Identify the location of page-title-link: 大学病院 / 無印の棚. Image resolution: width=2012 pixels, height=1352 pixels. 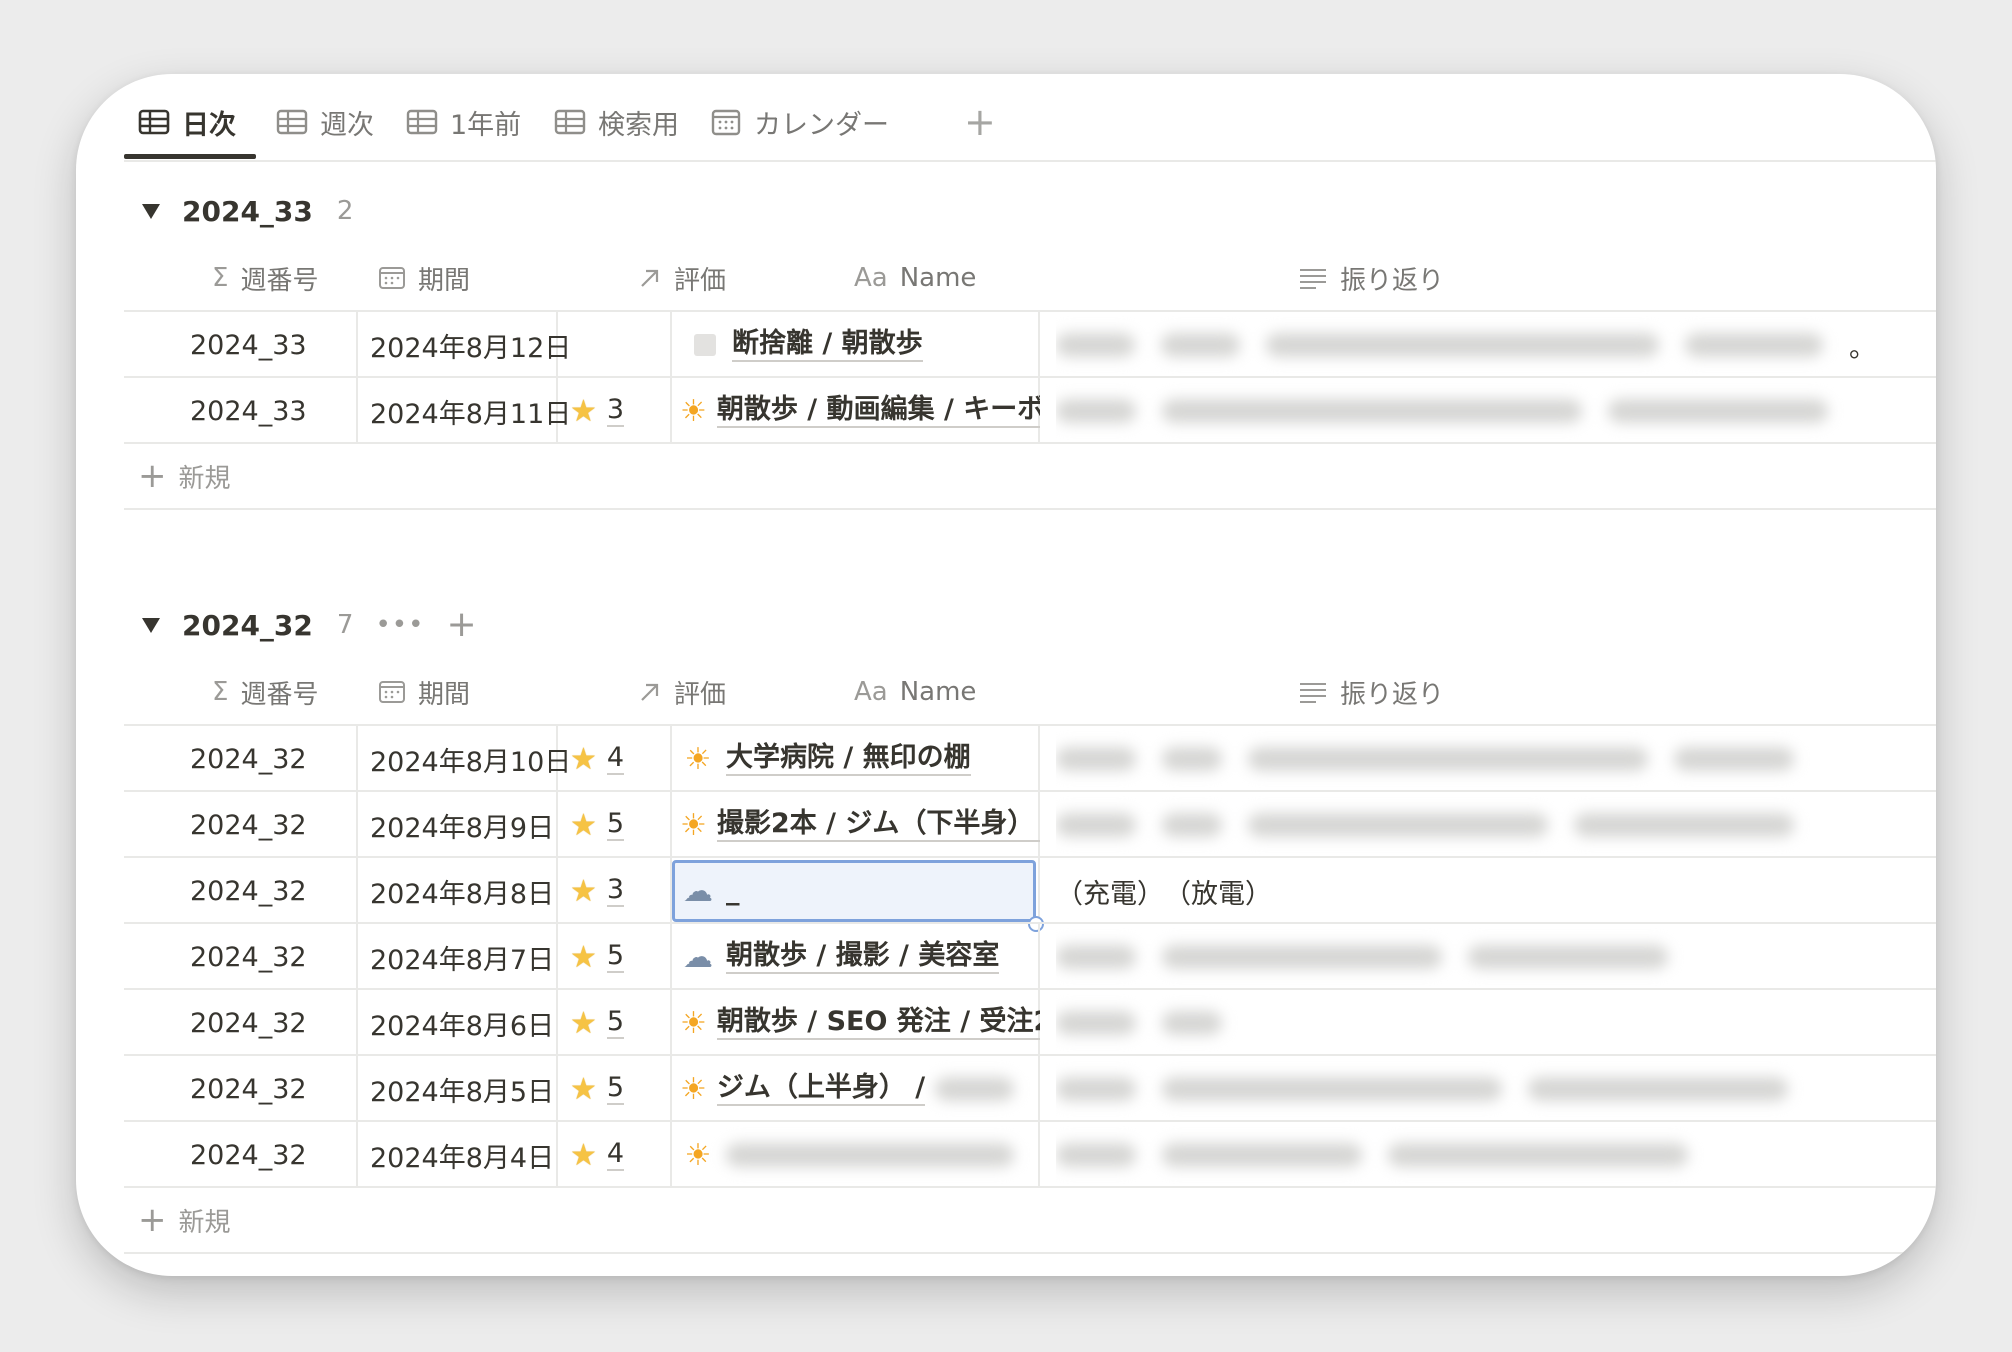
(848, 759).